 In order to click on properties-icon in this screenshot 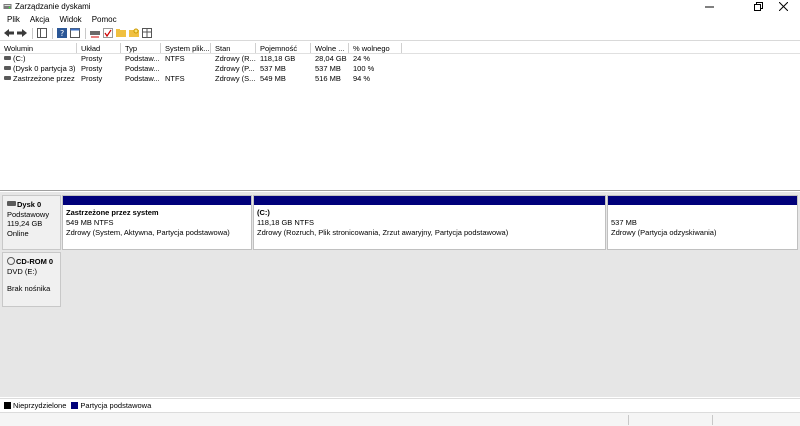, I will do `click(74, 33)`.